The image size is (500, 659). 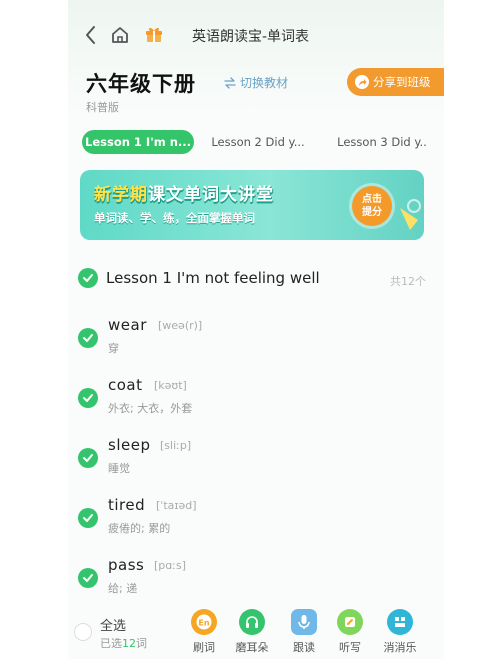 I want to click on svg-text: En, so click(x=203, y=623).